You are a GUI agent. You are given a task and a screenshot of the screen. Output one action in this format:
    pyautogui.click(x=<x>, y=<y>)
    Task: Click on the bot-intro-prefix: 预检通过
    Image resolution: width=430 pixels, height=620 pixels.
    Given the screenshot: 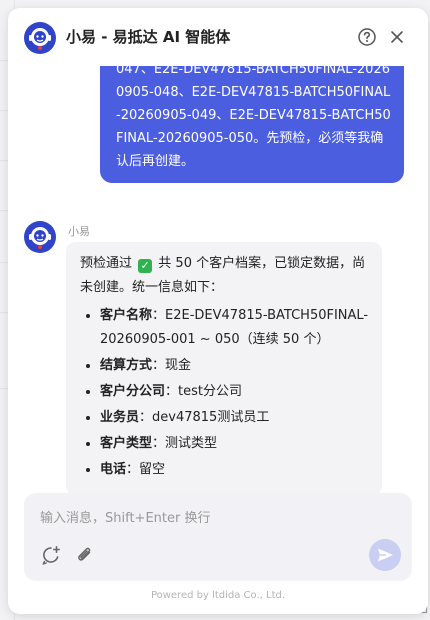 What is the action you would take?
    pyautogui.click(x=106, y=263)
    